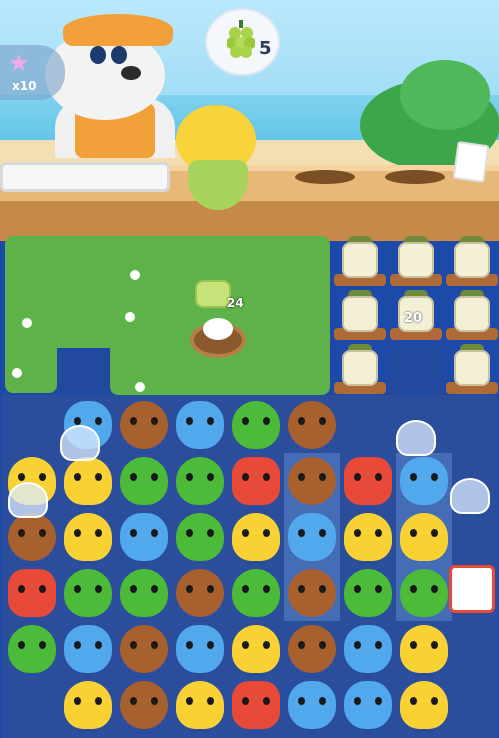 This screenshot has height=738, width=499. Describe the element at coordinates (32, 72) in the screenshot. I see `star-booster: ★ x10` at that location.